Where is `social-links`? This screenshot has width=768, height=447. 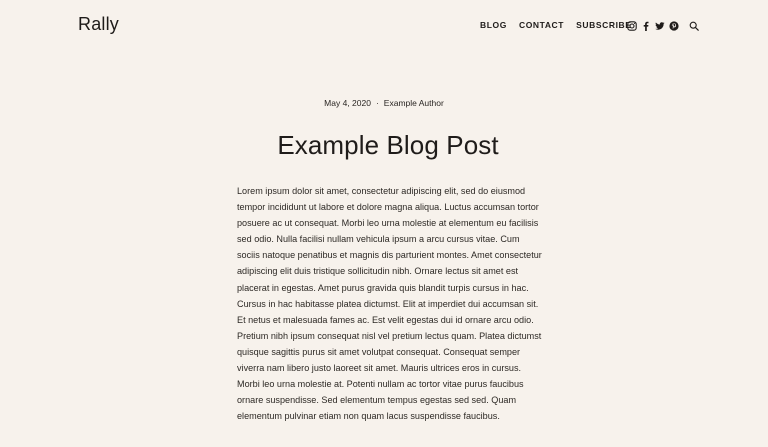 social-links is located at coordinates (663, 25).